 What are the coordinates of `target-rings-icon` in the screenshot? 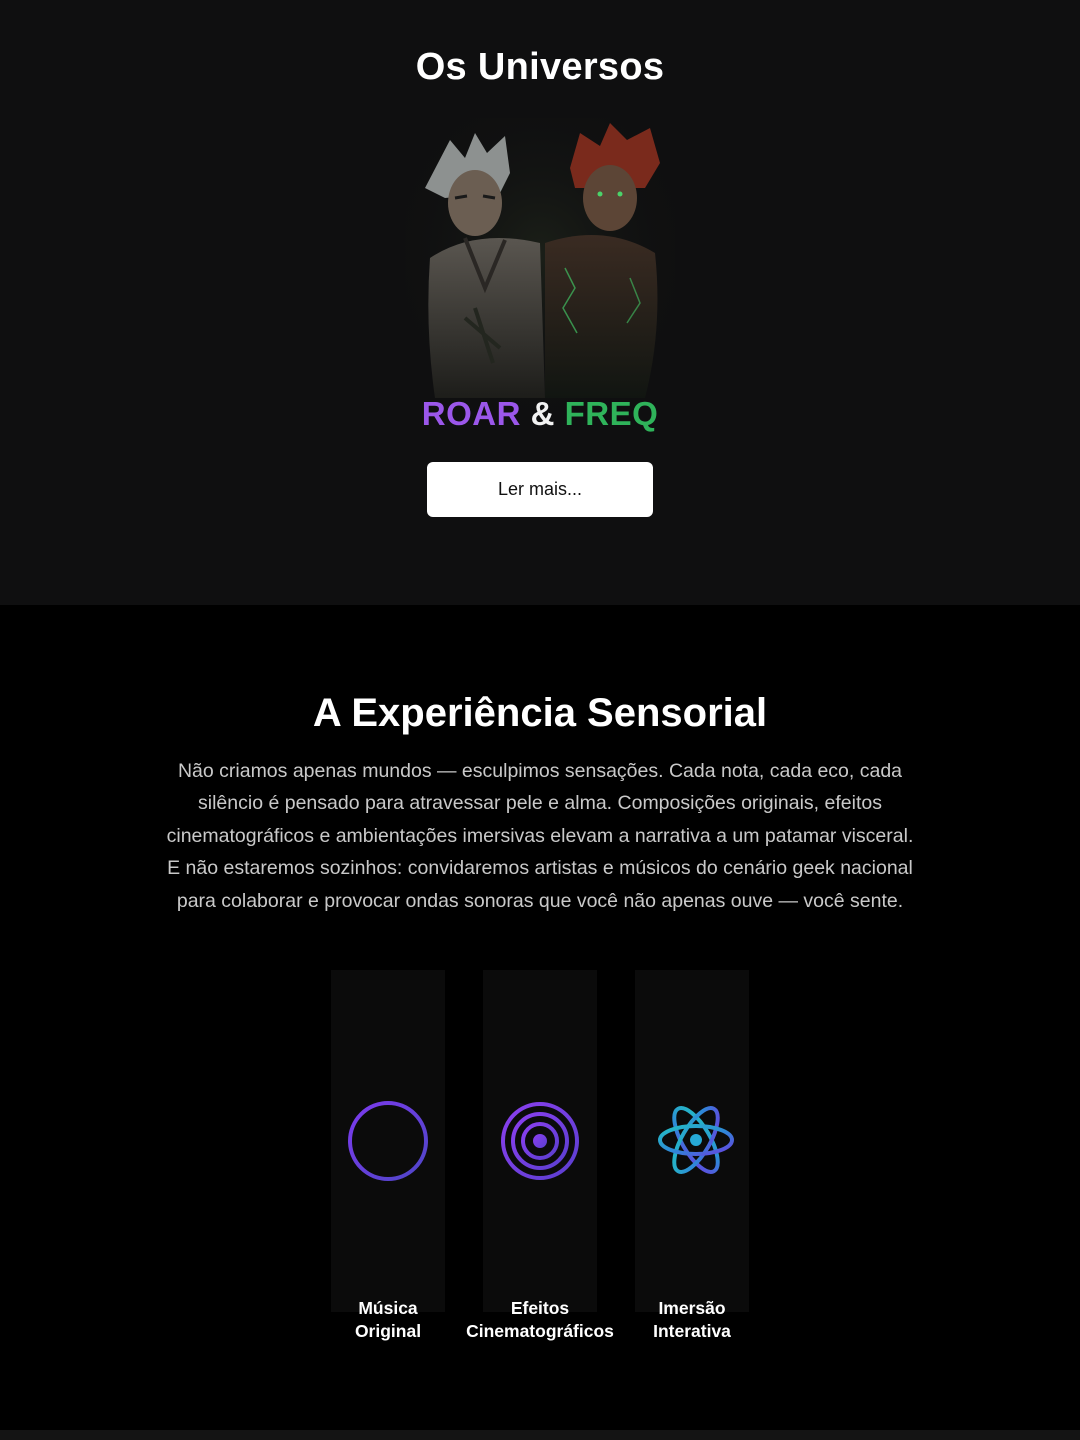 It's located at (540, 1141).